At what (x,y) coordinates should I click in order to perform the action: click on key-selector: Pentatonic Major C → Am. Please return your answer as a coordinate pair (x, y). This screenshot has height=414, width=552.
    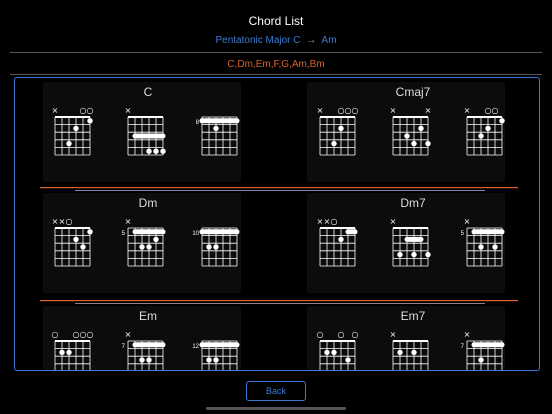
    Looking at the image, I should click on (276, 40).